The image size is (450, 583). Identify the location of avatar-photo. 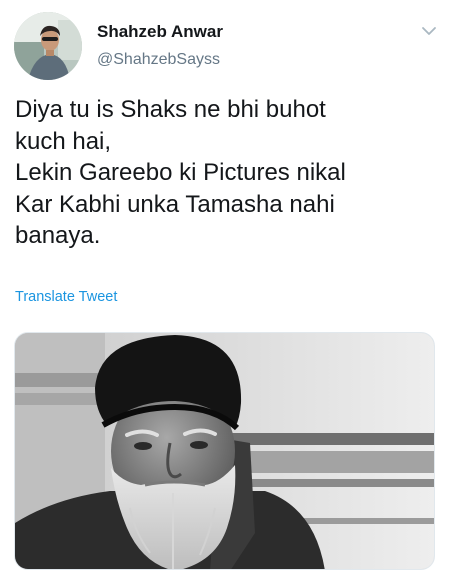
(48, 46).